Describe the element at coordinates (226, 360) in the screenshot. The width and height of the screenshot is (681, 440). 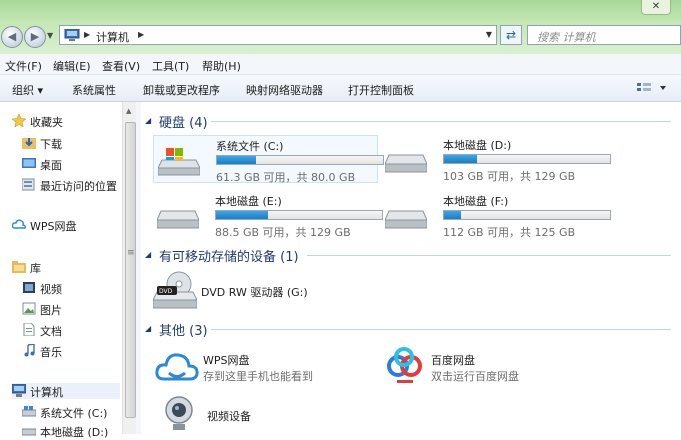
I see `item-name: WPS网盘` at that location.